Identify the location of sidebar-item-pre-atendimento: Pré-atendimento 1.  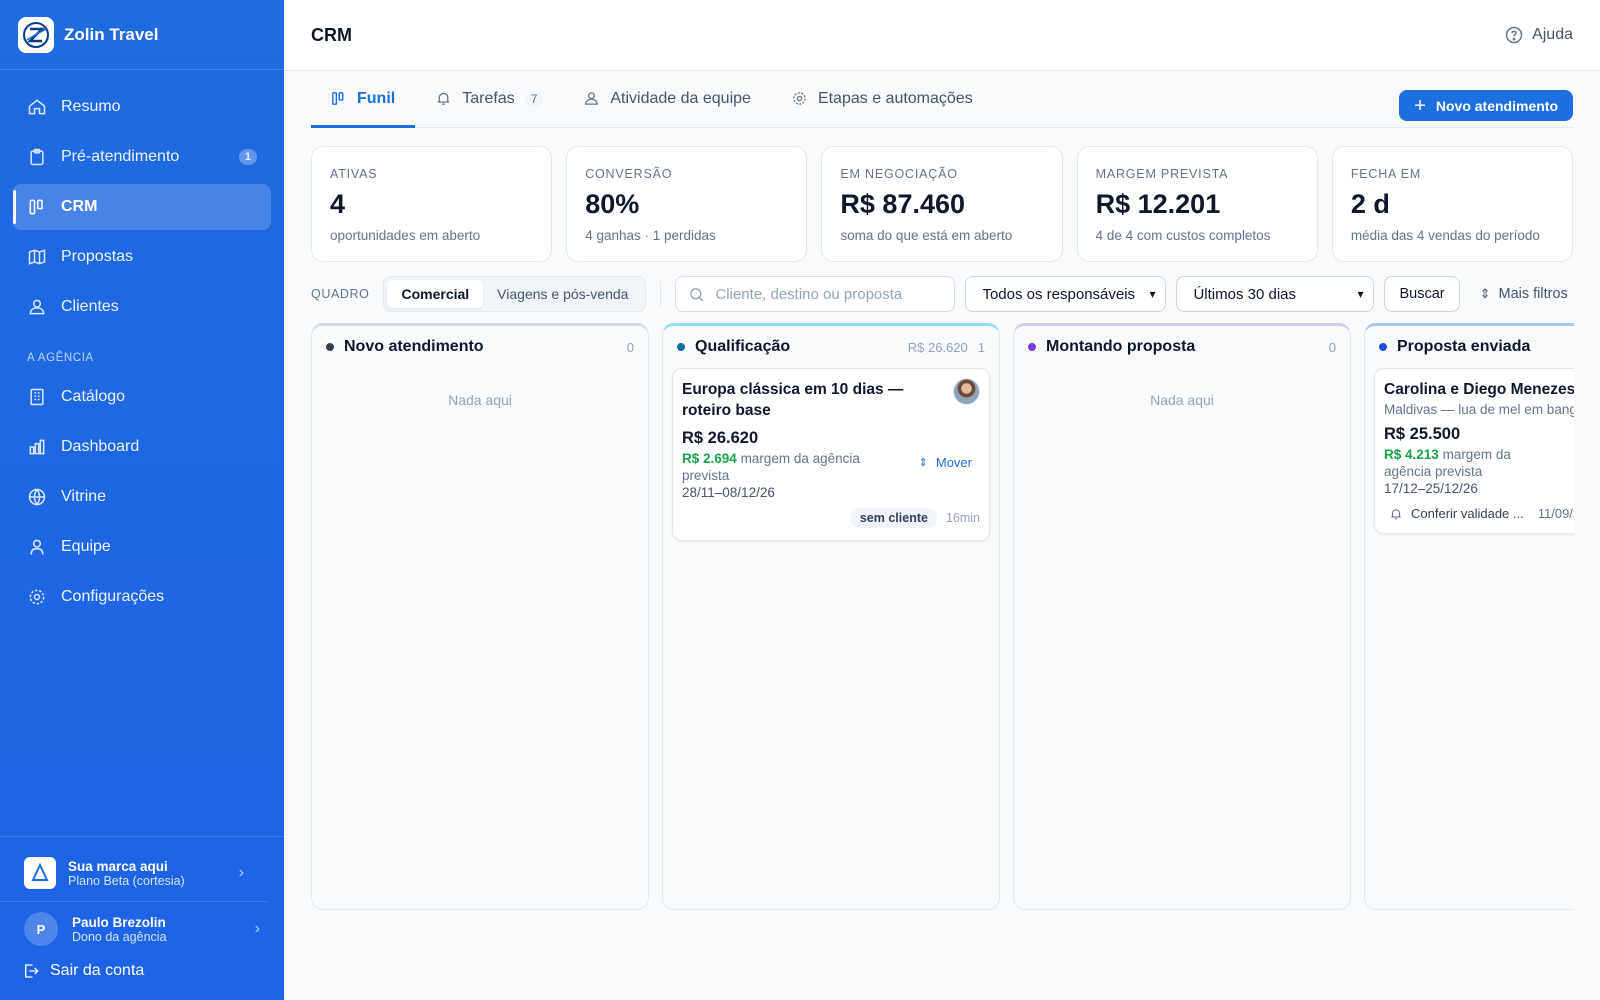
(142, 157).